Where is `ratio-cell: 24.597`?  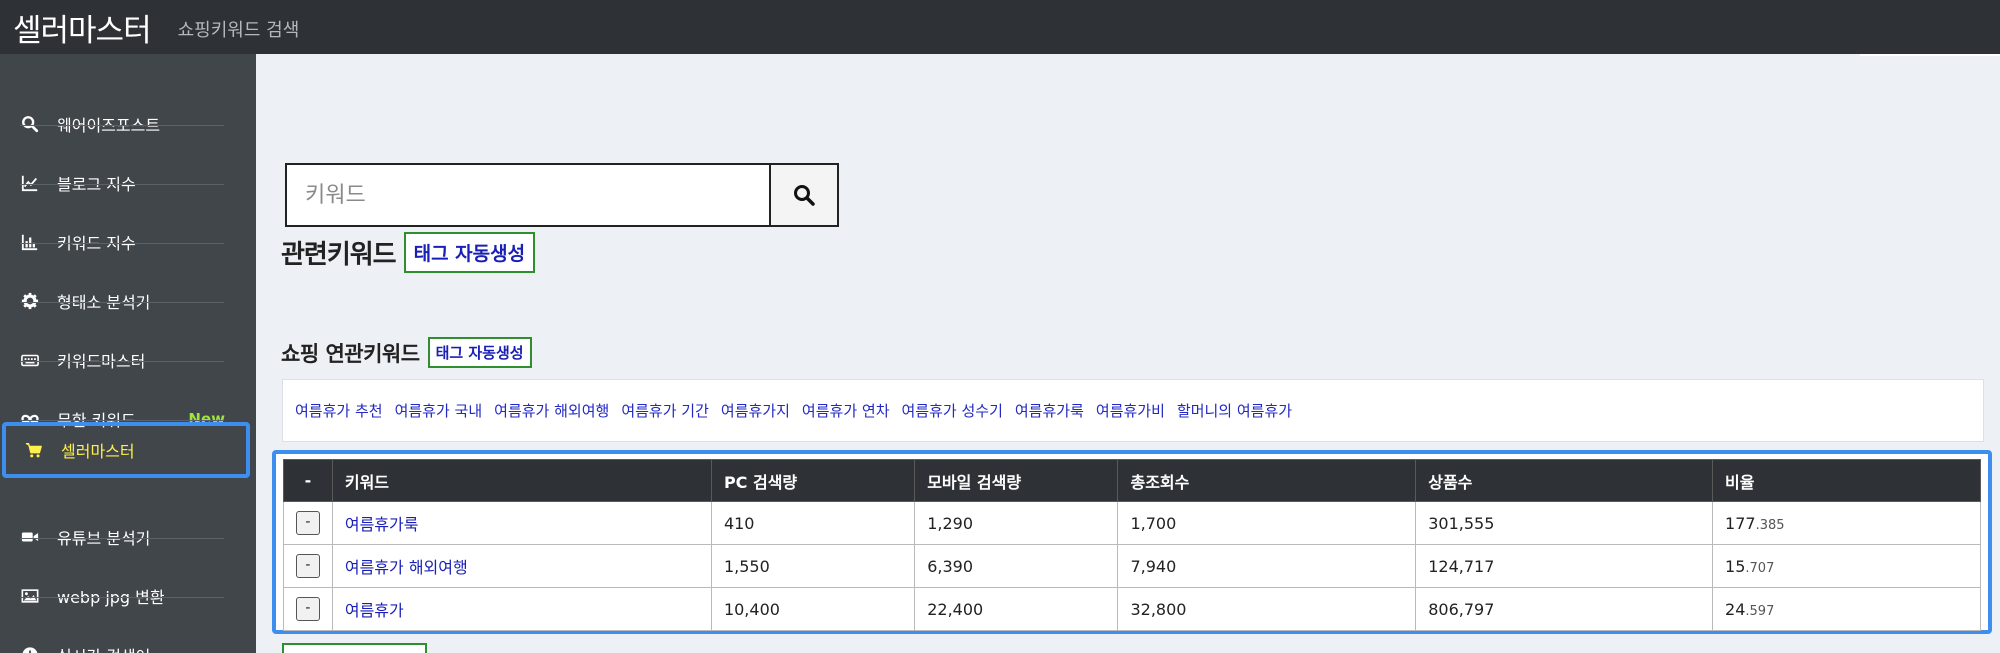 ratio-cell: 24.597 is located at coordinates (1846, 609).